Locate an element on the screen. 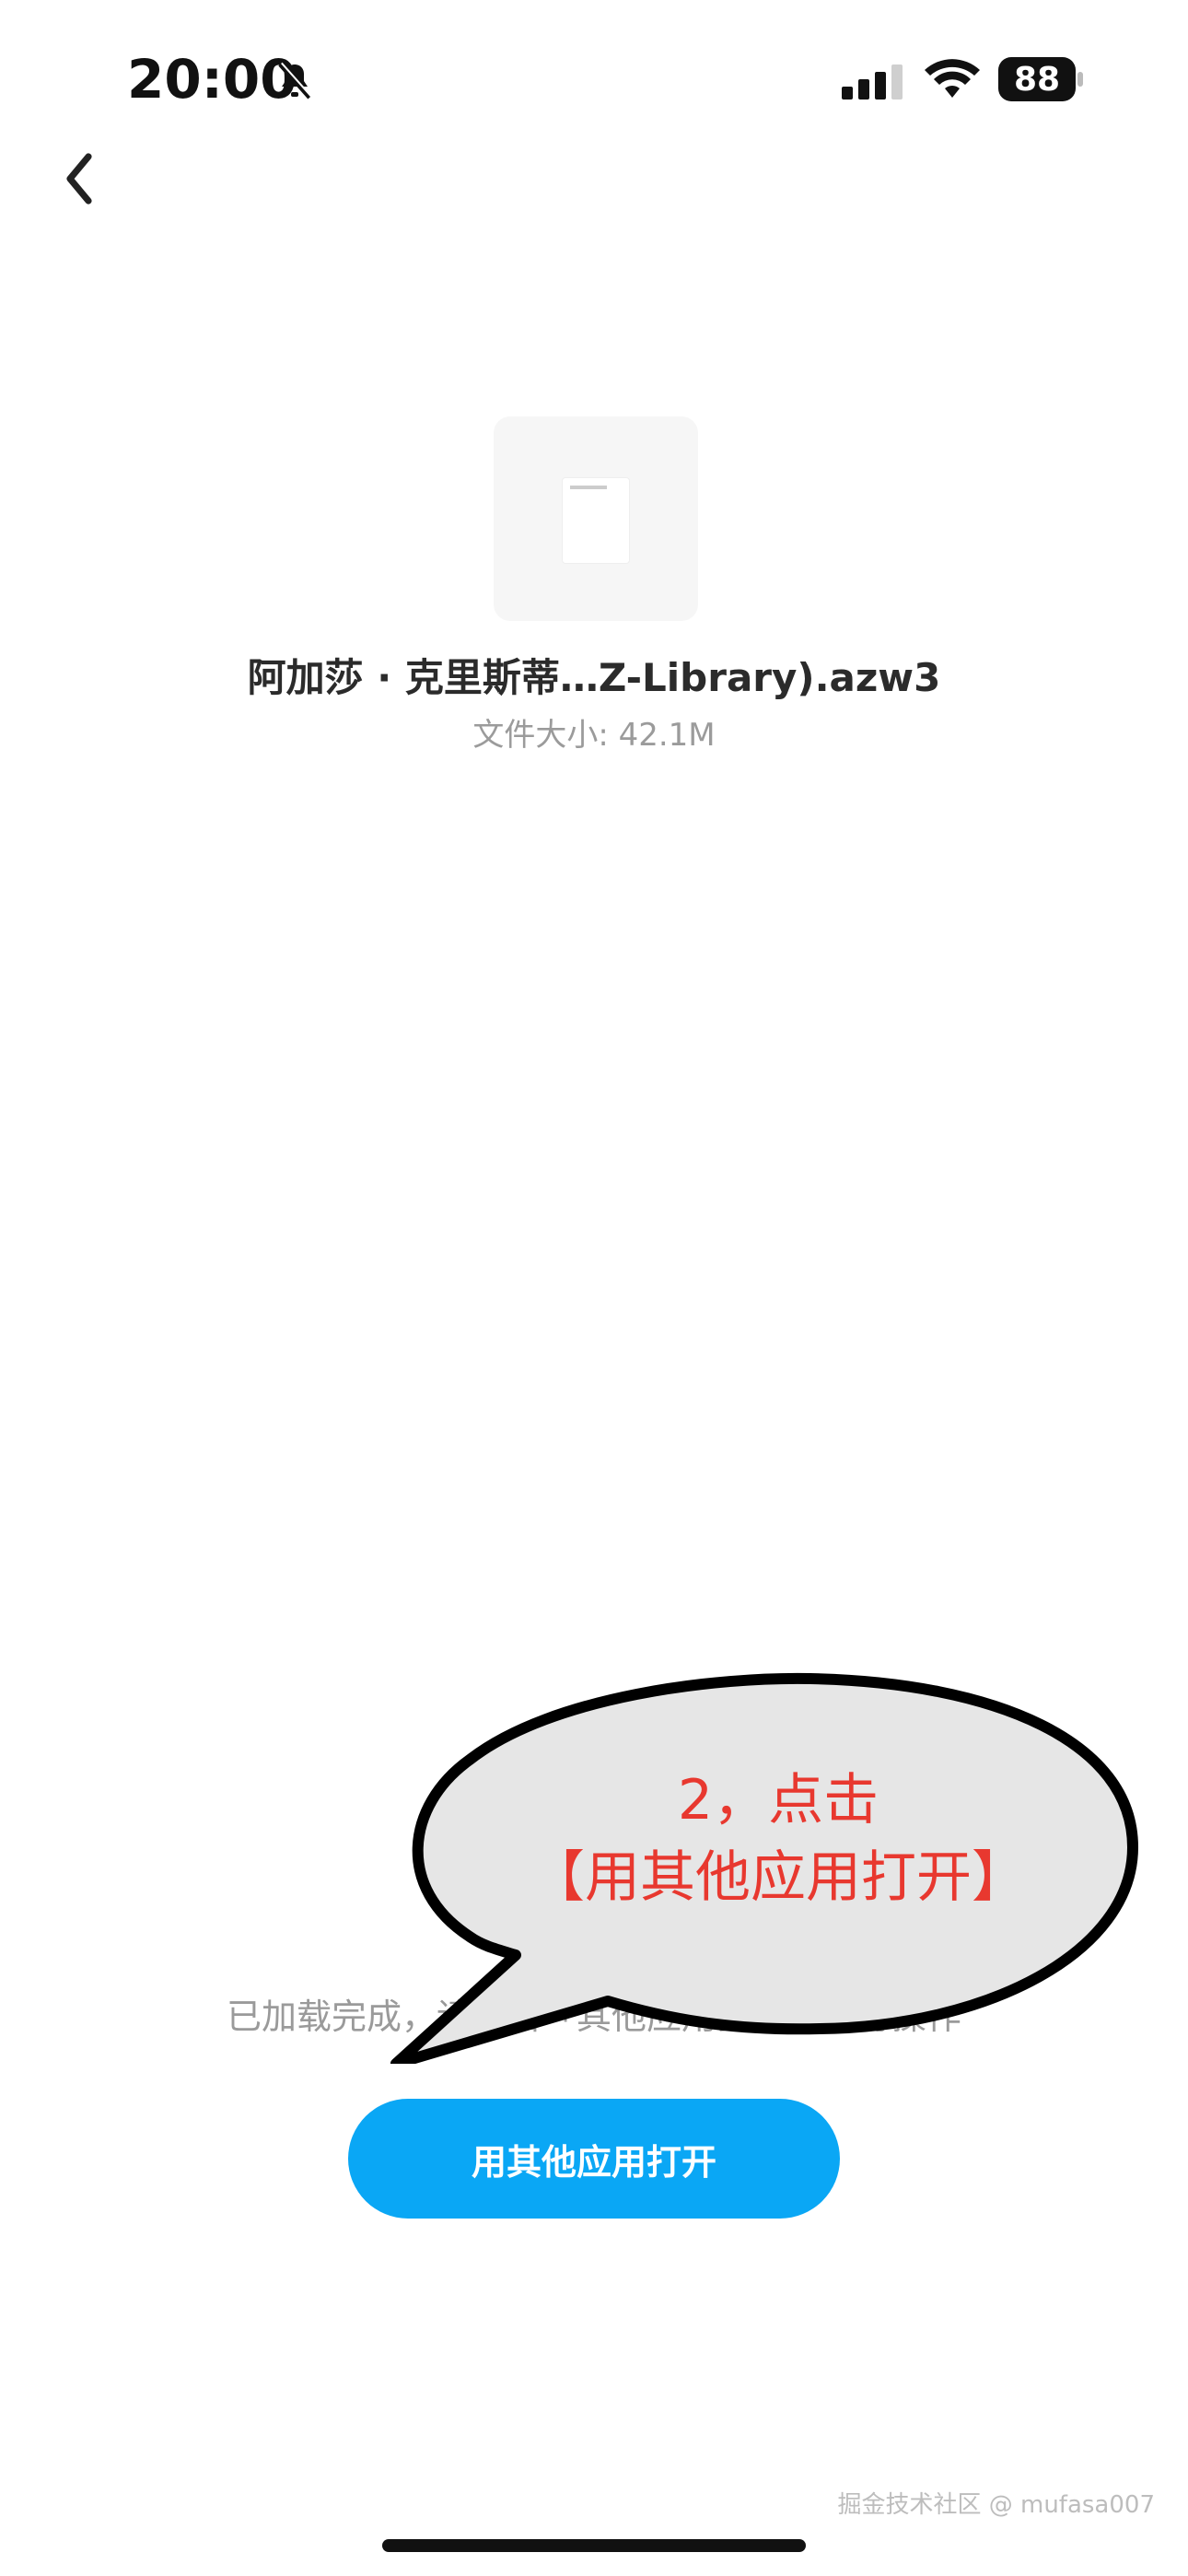  bell-slash-icon is located at coordinates (295, 81).